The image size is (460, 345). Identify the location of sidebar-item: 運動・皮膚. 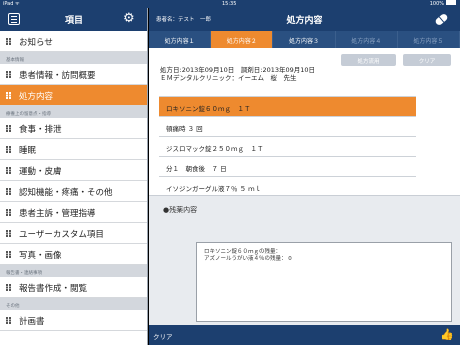
(73, 170).